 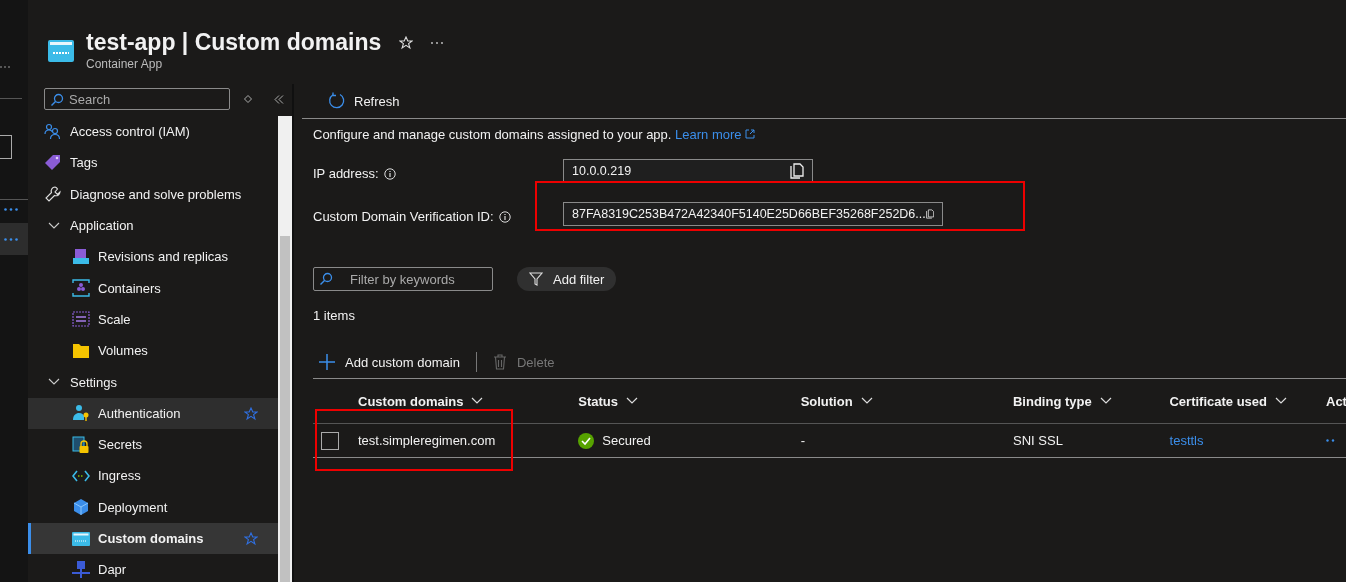 I want to click on input-field, so click(x=6, y=147).